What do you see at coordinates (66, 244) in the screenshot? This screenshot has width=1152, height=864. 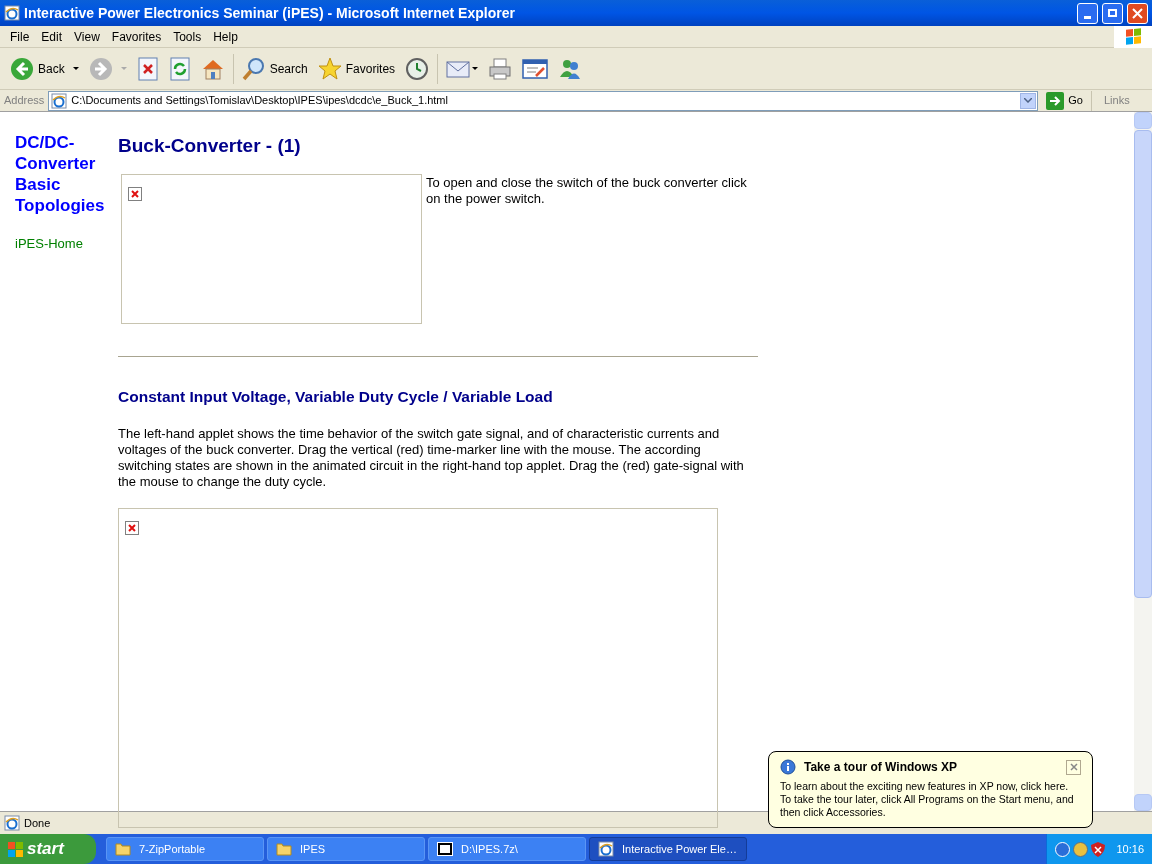 I see `home-link: iPES-Home` at bounding box center [66, 244].